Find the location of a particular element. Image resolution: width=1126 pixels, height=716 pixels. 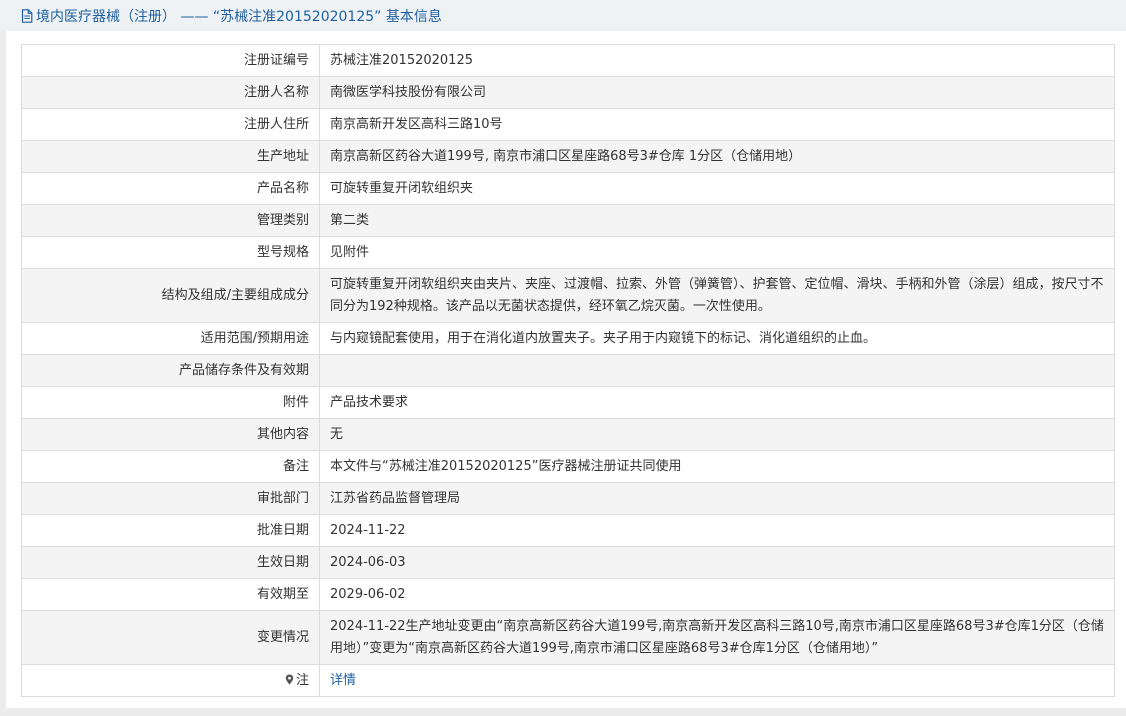

field-label: 产品储存条件及有效期 is located at coordinates (170, 370).